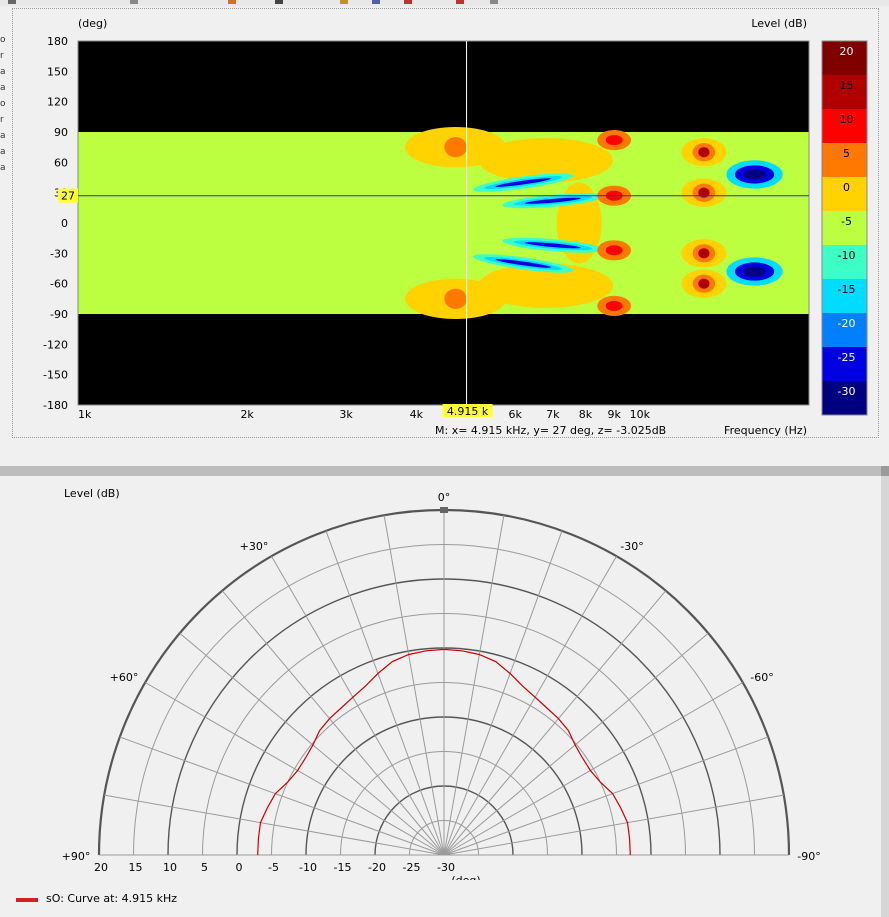 The image size is (889, 917). Describe the element at coordinates (465, 877) in the screenshot. I see `polar-radial-unit: (deg)` at that location.